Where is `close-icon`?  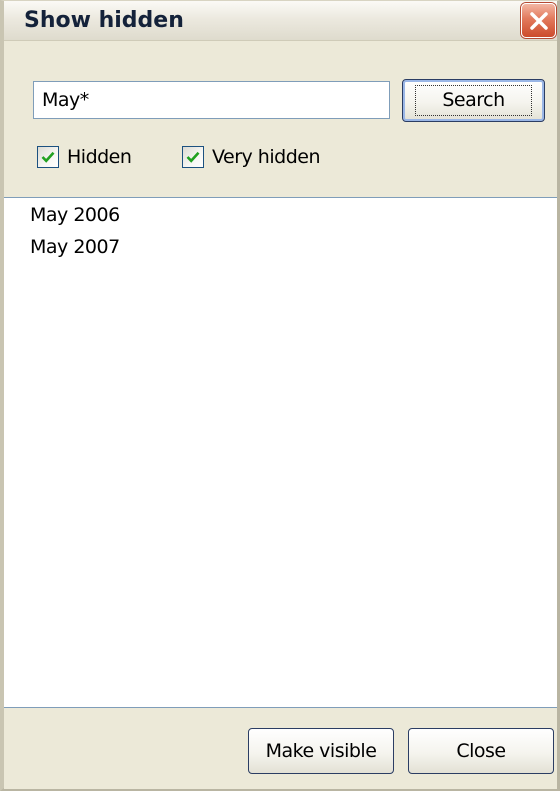
close-icon is located at coordinates (539, 21).